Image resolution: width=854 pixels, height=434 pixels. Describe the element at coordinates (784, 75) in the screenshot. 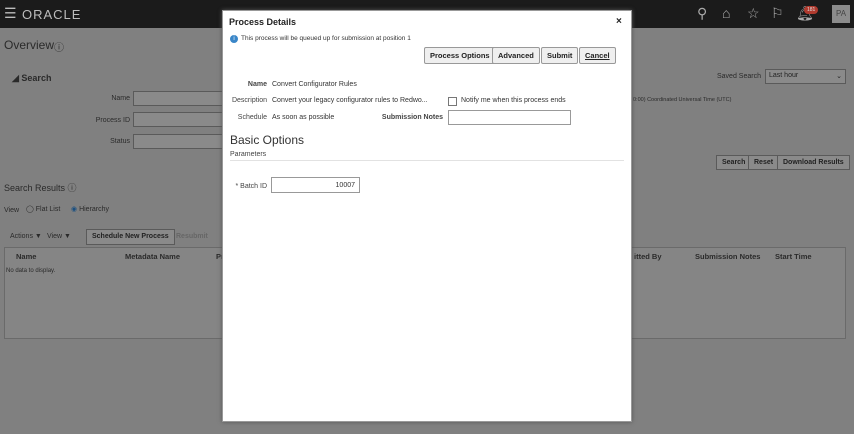

I see `saved-search-value: Last hour` at that location.